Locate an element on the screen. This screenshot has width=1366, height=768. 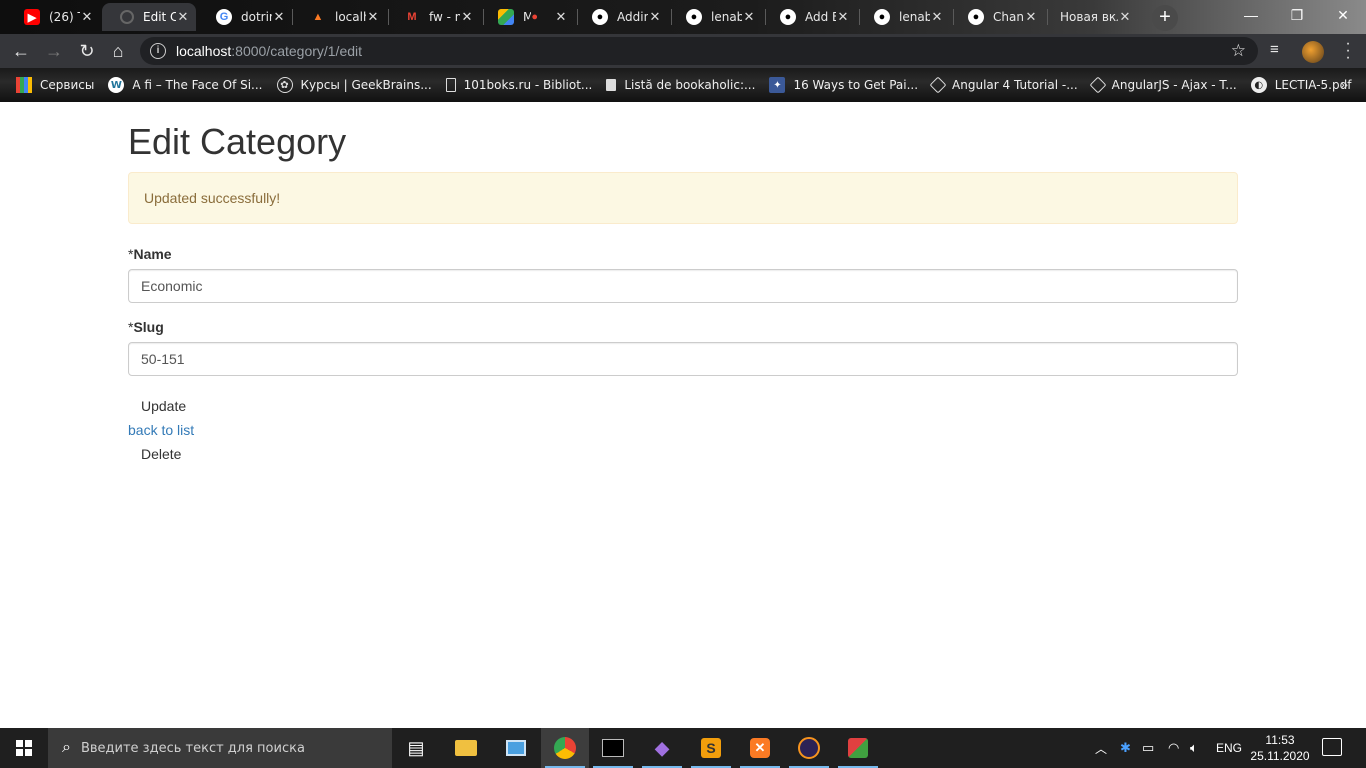
tab-title: Chang is located at coordinates (1008, 17).